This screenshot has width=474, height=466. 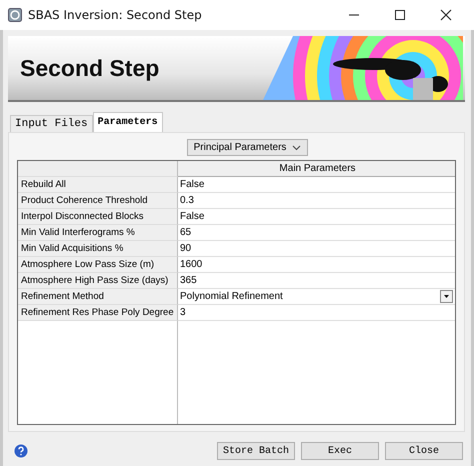 I want to click on value-dropdown: Polynomial Refinement, so click(x=316, y=297).